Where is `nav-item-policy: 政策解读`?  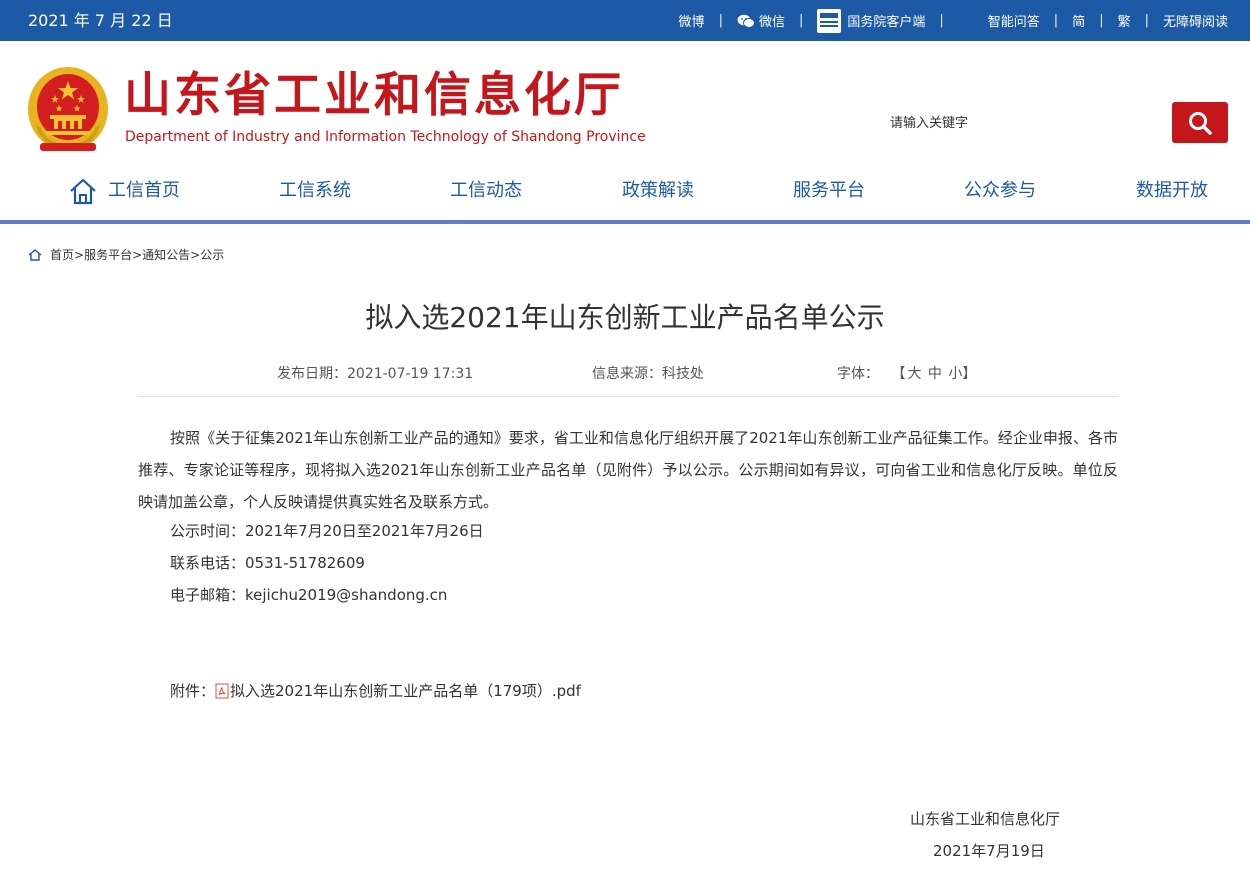 nav-item-policy: 政策解读 is located at coordinates (658, 191).